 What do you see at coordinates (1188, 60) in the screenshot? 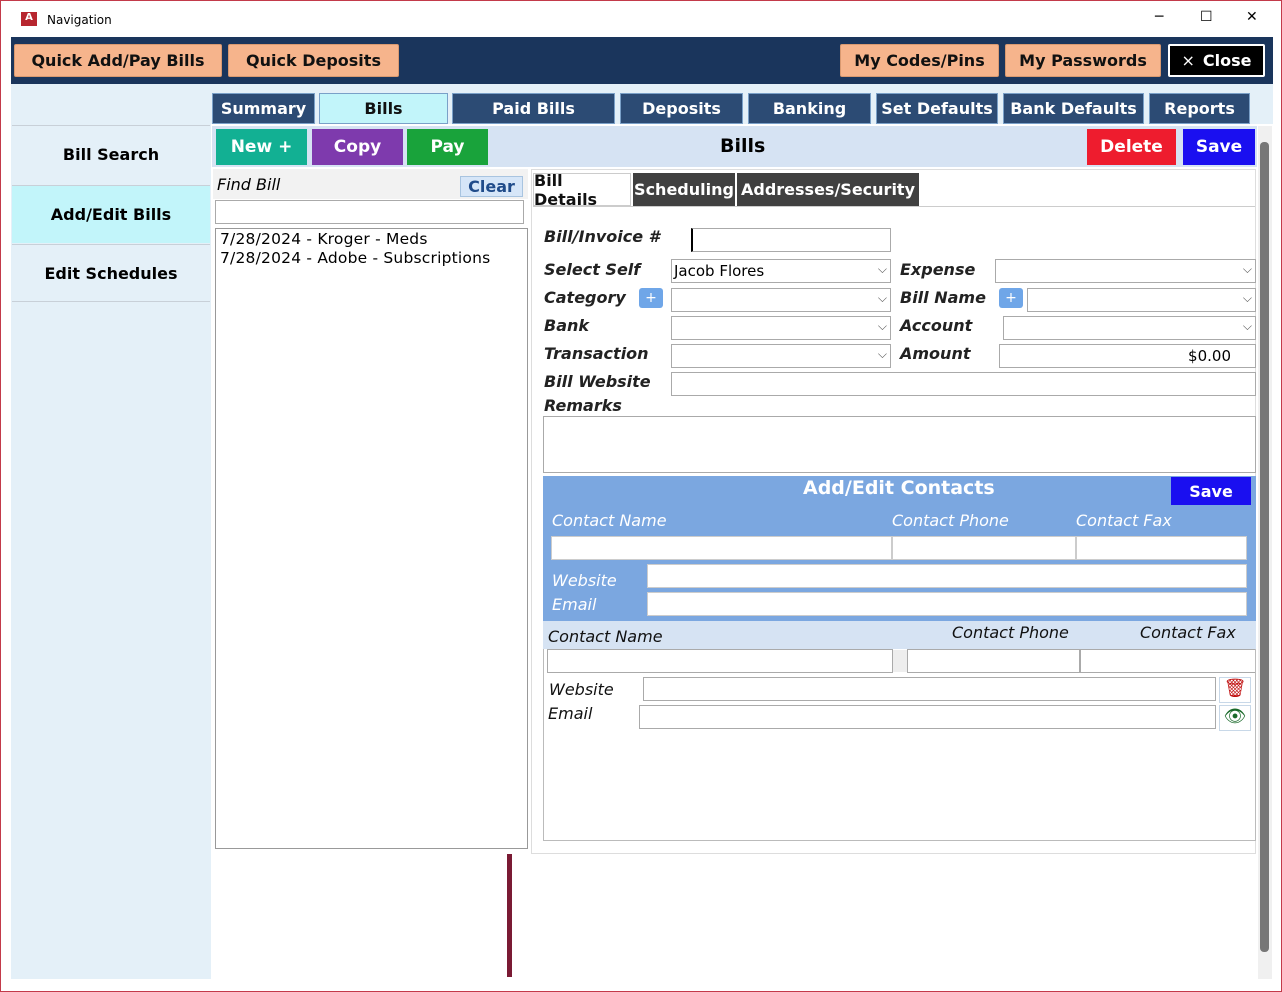
I see `close-icon: ×` at bounding box center [1188, 60].